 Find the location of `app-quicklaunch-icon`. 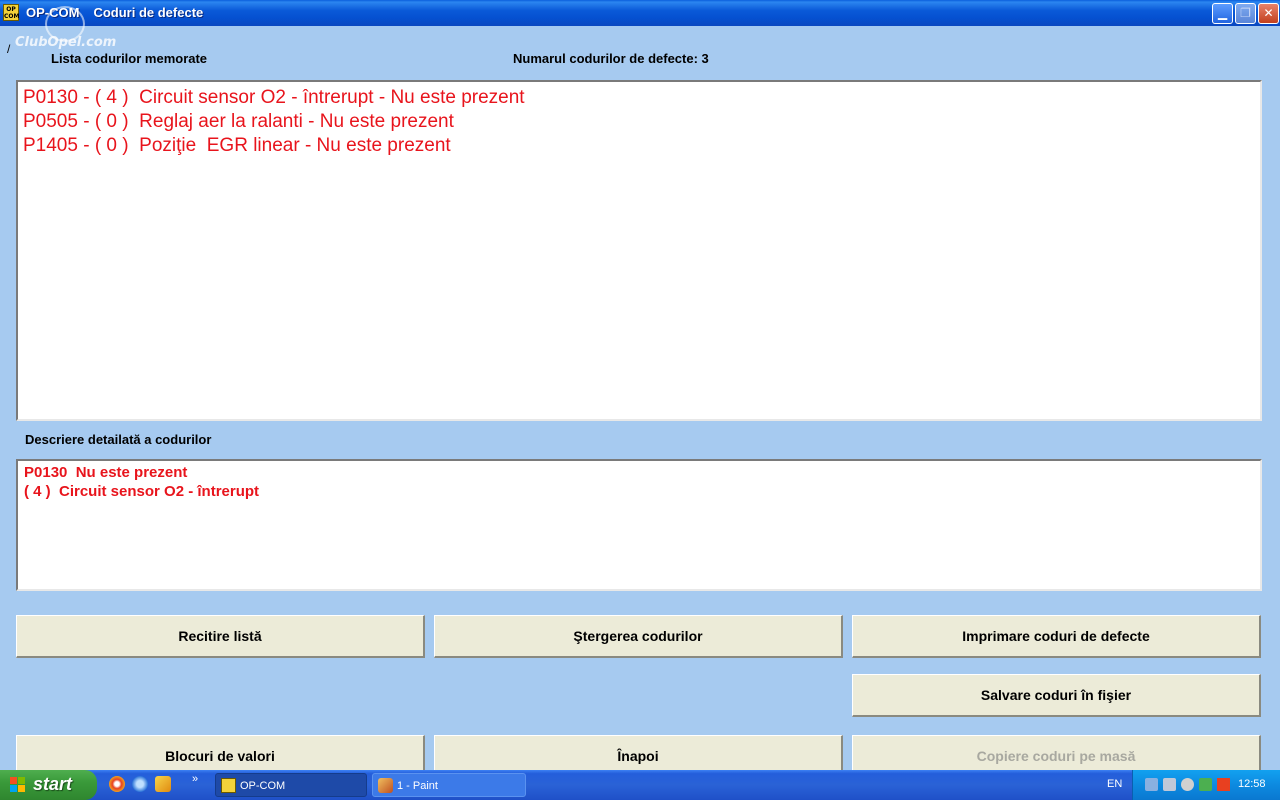

app-quicklaunch-icon is located at coordinates (163, 784).